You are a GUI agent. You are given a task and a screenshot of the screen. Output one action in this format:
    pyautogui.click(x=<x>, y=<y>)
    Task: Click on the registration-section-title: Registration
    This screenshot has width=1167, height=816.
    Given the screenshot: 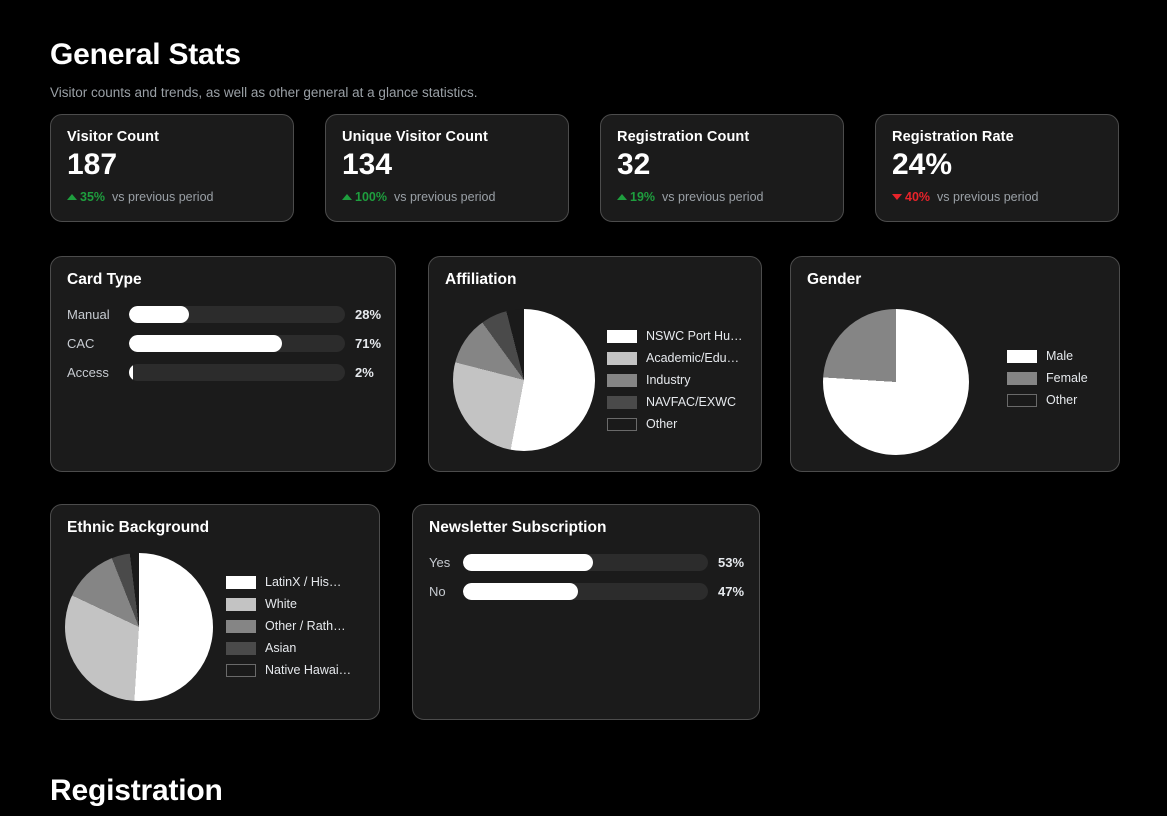 What is the action you would take?
    pyautogui.click(x=136, y=790)
    